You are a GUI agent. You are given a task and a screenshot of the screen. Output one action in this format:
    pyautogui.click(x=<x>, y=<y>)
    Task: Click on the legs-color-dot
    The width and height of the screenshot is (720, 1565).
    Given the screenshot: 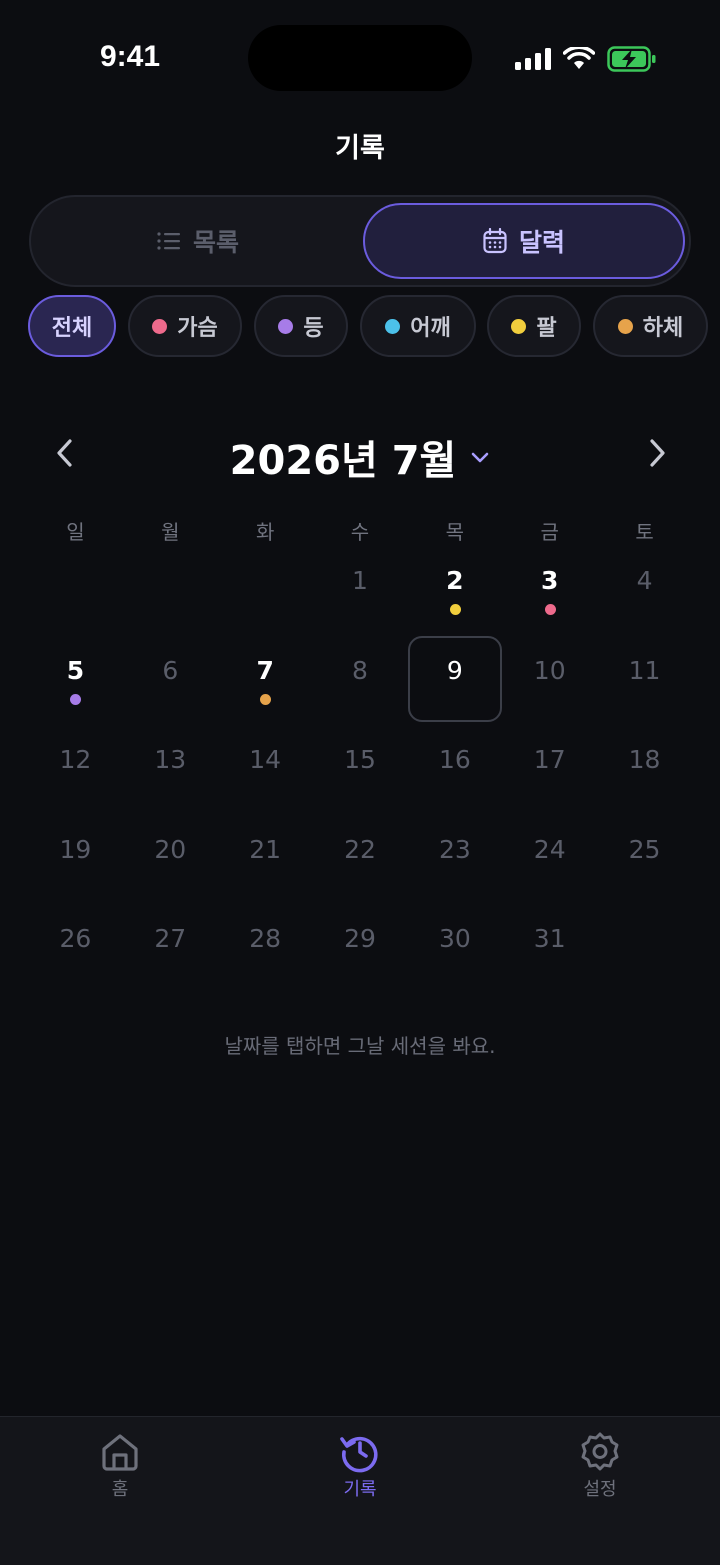 What is the action you would take?
    pyautogui.click(x=625, y=326)
    